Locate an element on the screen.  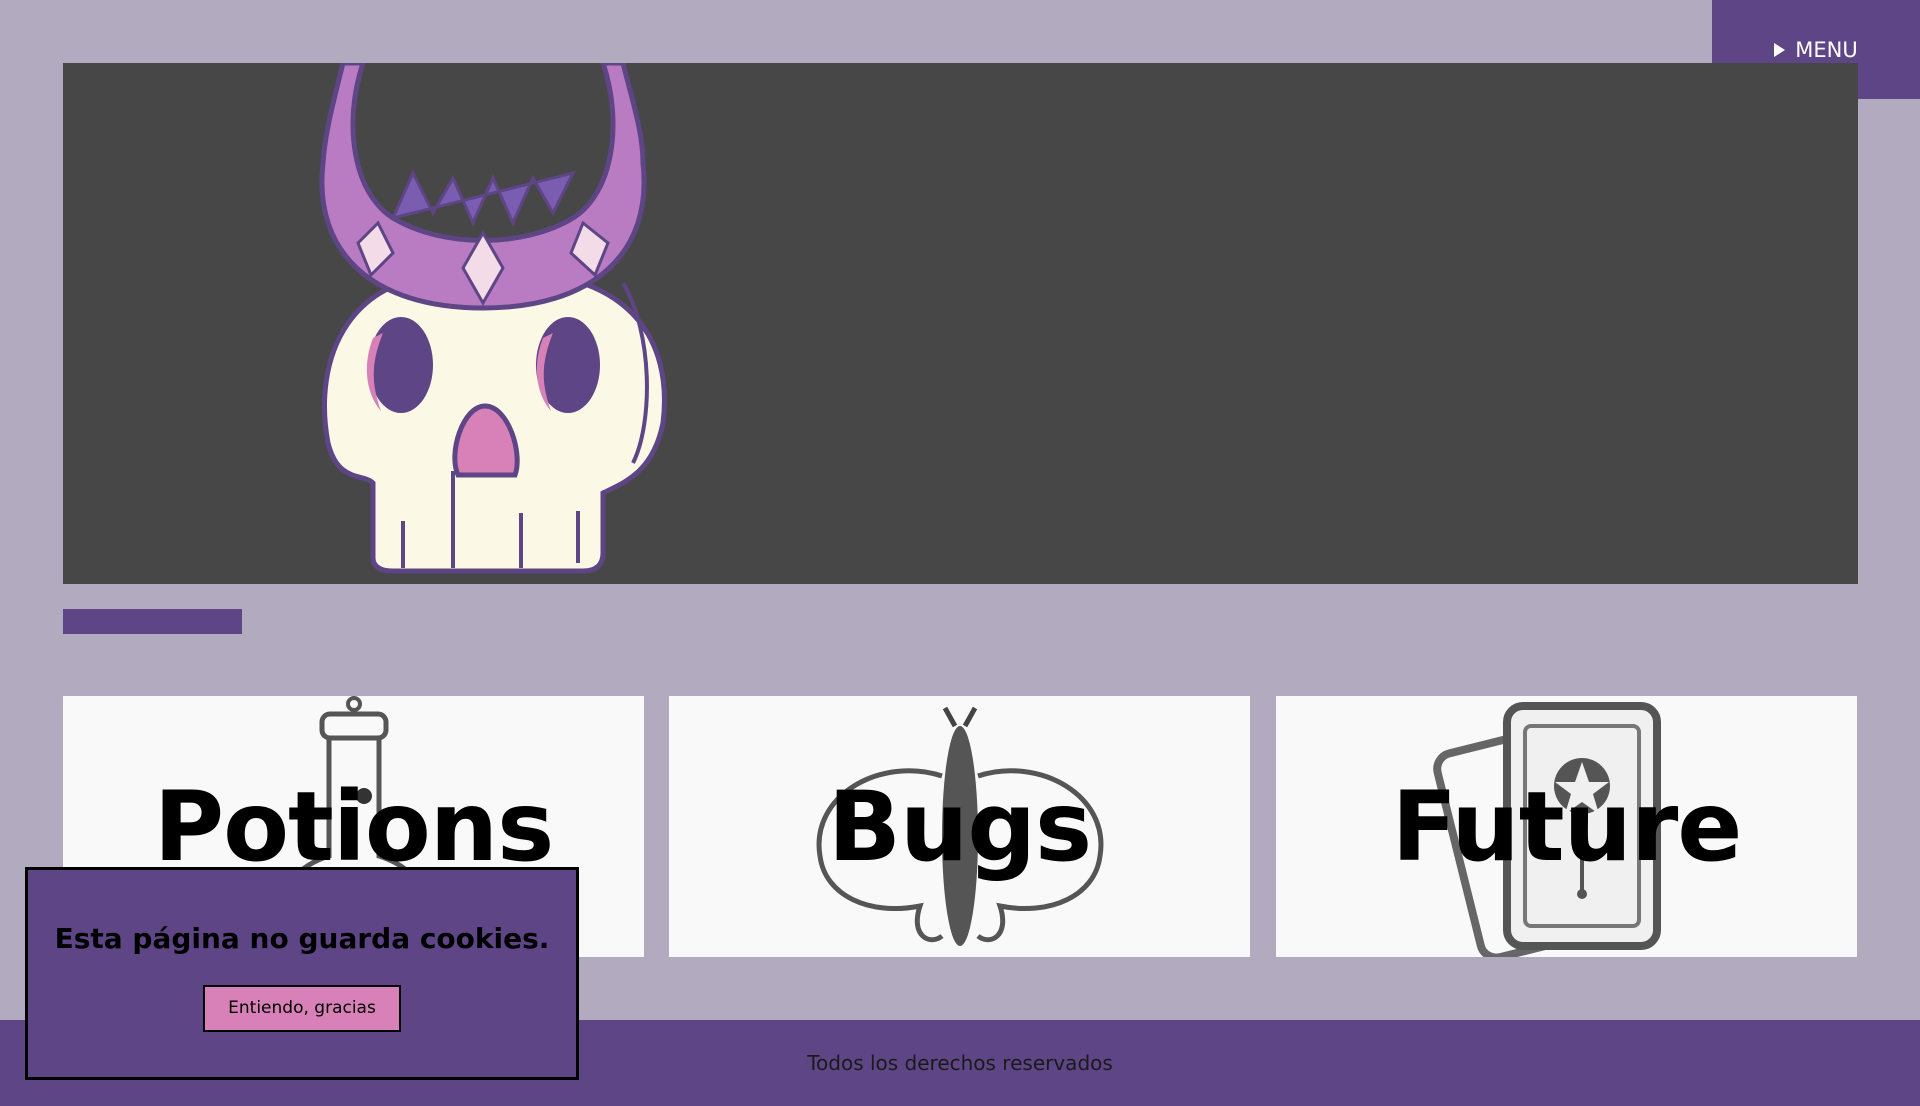
accept-cookies-button: Entiendo, gracias is located at coordinates (302, 1008).